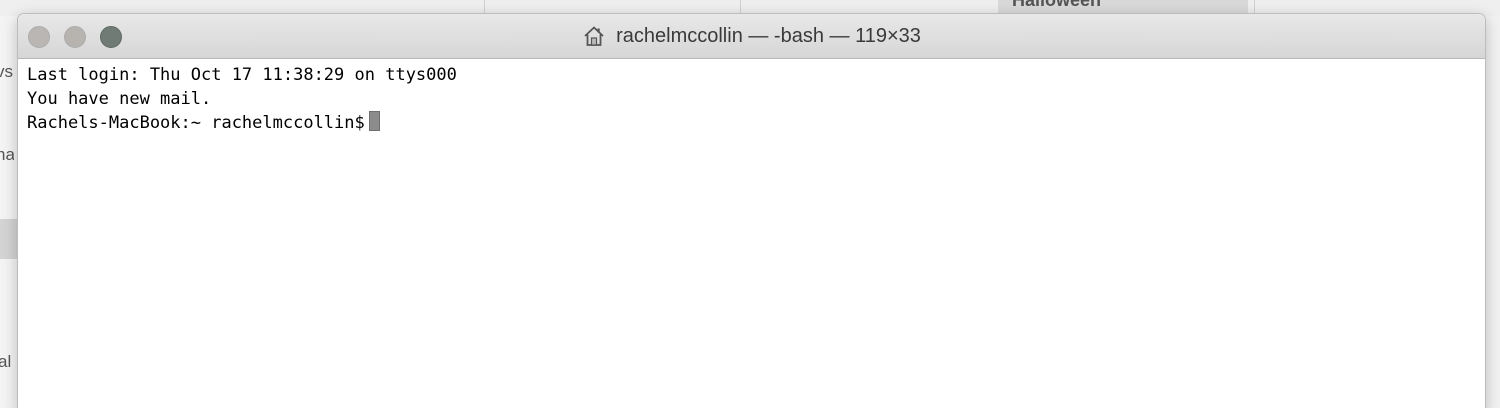  What do you see at coordinates (756, 123) in the screenshot?
I see `terminal-prompt-line: Rachels-MacBook:~ rachelmccollin$` at bounding box center [756, 123].